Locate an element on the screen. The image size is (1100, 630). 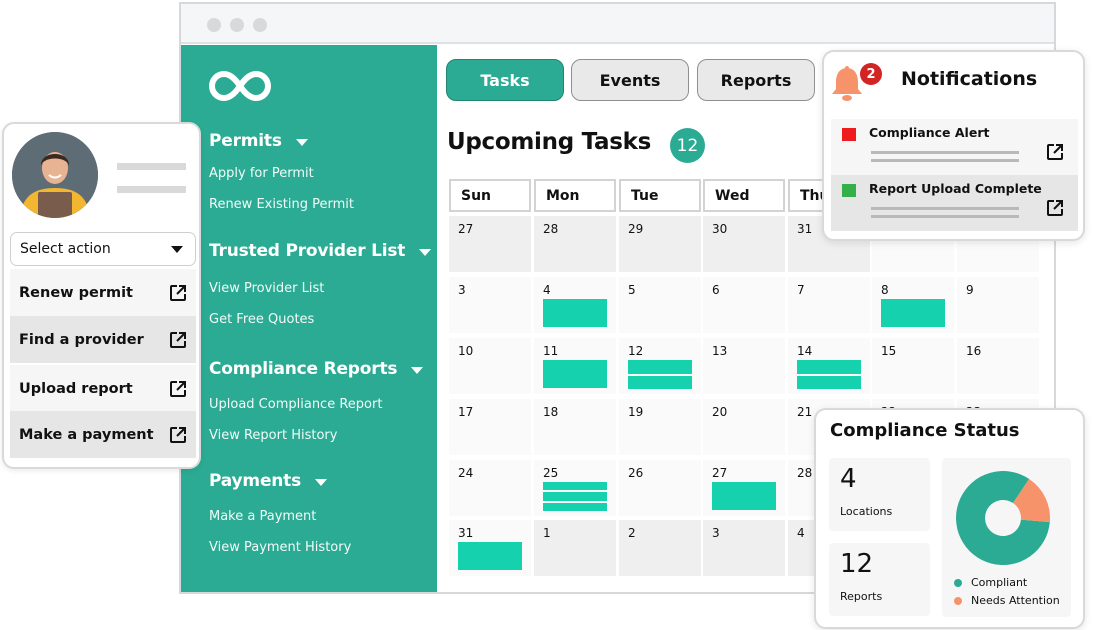
calendar-day: 28 is located at coordinates (575, 244).